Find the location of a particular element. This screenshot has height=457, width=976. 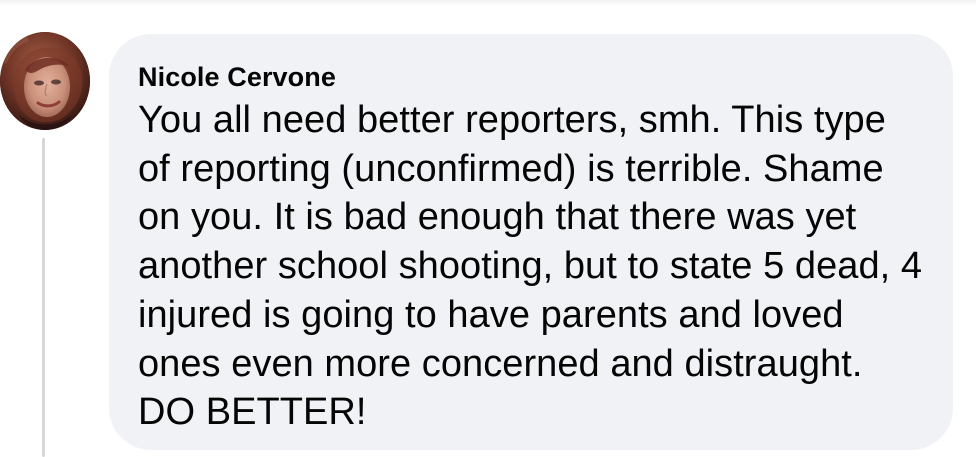

profile-photo-icon is located at coordinates (45, 81).